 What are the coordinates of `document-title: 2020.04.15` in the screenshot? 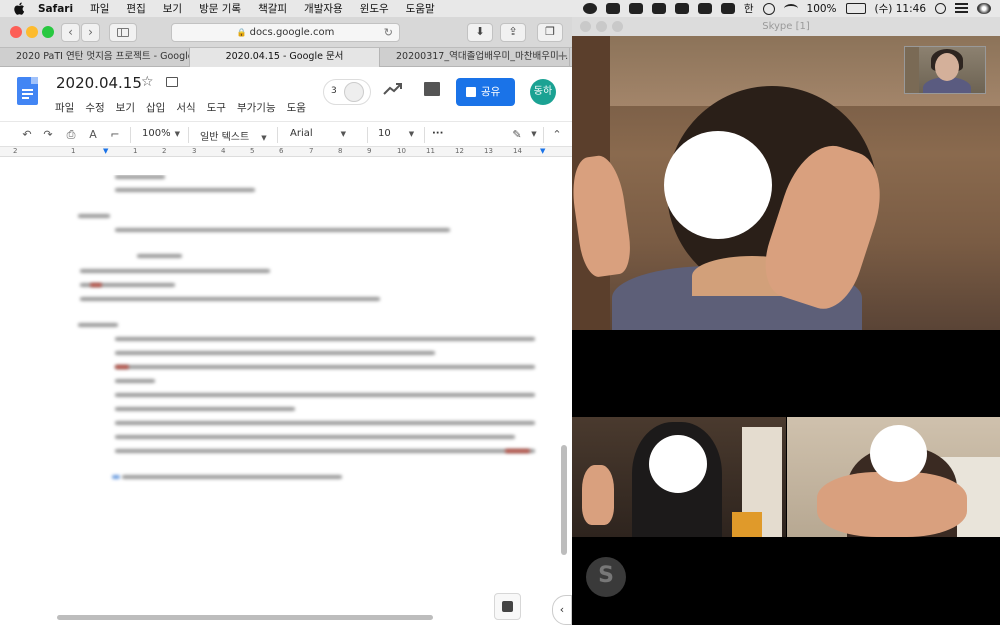 It's located at (99, 83).